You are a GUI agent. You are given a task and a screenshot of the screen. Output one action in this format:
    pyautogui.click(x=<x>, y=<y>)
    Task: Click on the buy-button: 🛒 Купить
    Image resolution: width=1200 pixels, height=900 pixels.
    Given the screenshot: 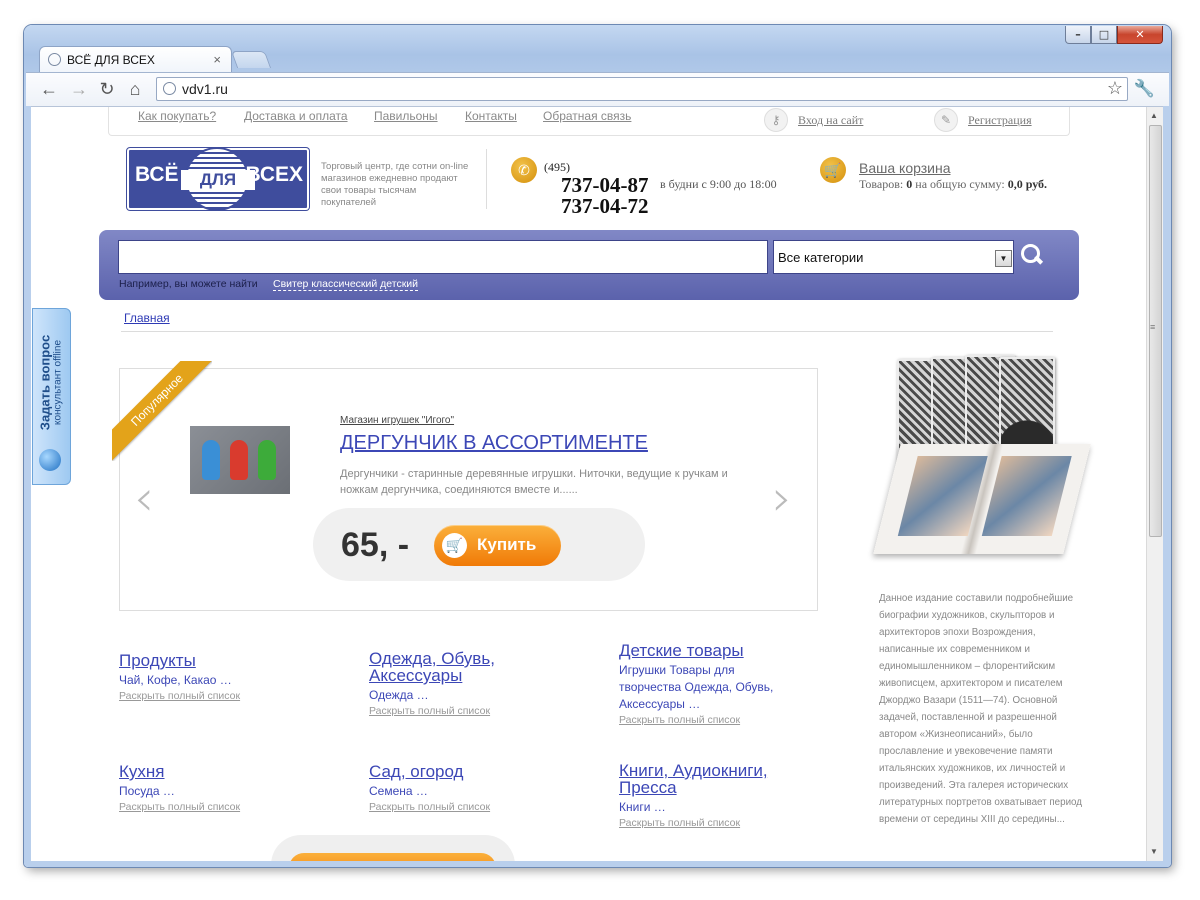 What is the action you would take?
    pyautogui.click(x=497, y=545)
    